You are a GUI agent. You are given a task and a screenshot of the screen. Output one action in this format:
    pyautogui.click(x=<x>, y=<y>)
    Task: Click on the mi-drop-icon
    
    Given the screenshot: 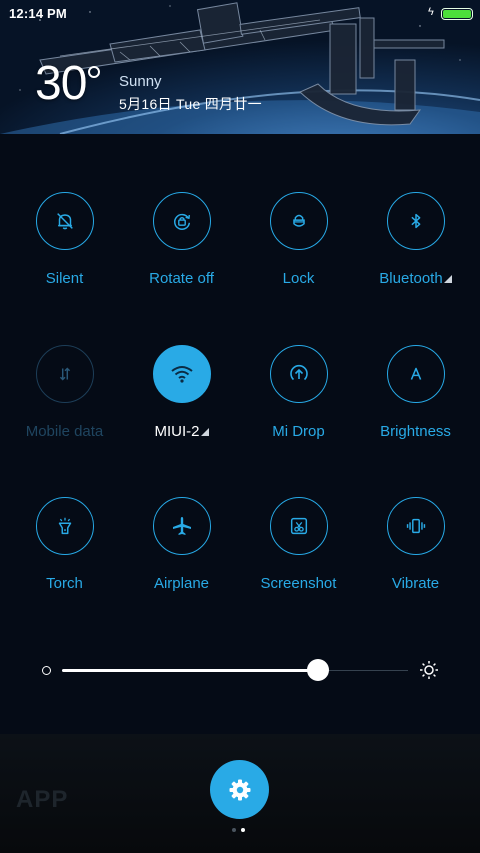 What is the action you would take?
    pyautogui.click(x=298, y=372)
    